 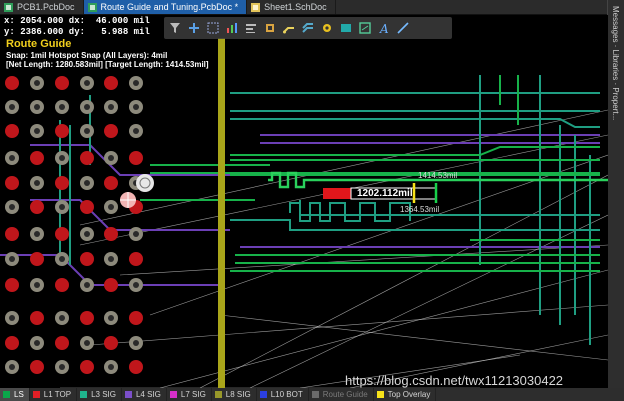 What do you see at coordinates (103, 394) in the screenshot?
I see `layer-label: L3 SIG` at bounding box center [103, 394].